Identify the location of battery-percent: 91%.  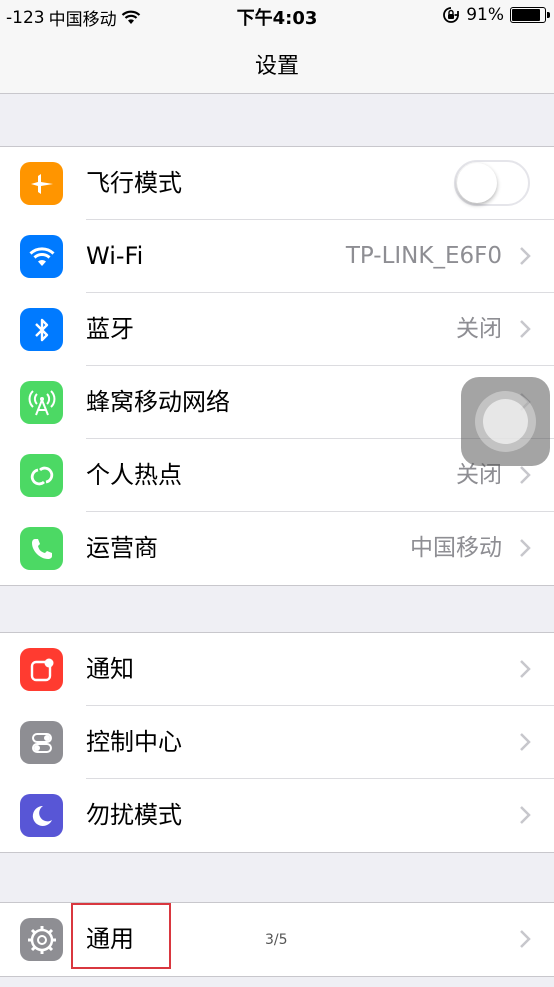
(485, 15).